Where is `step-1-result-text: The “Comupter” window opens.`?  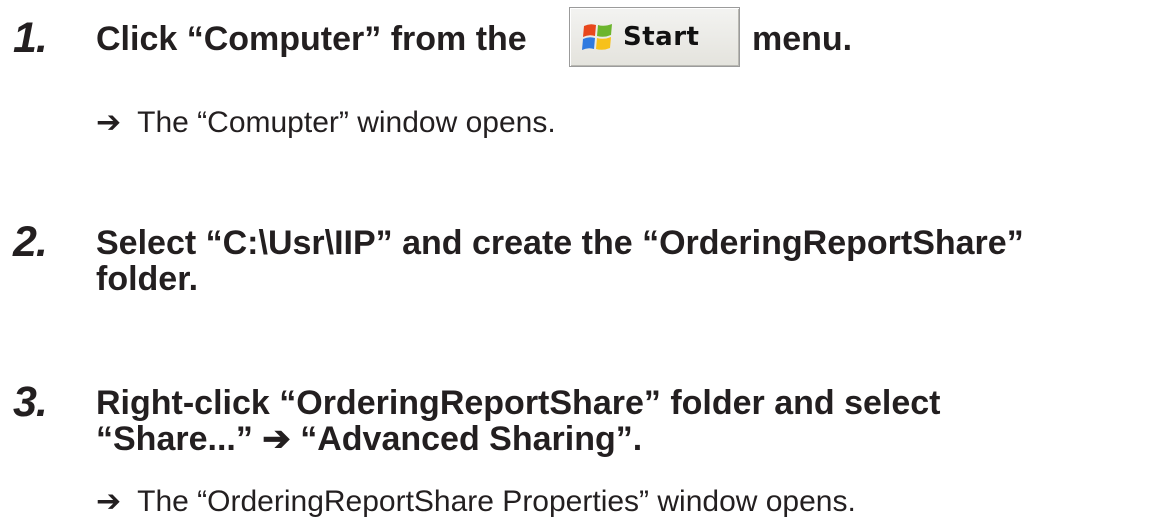
step-1-result-text: The “Comupter” window opens. is located at coordinates (346, 122).